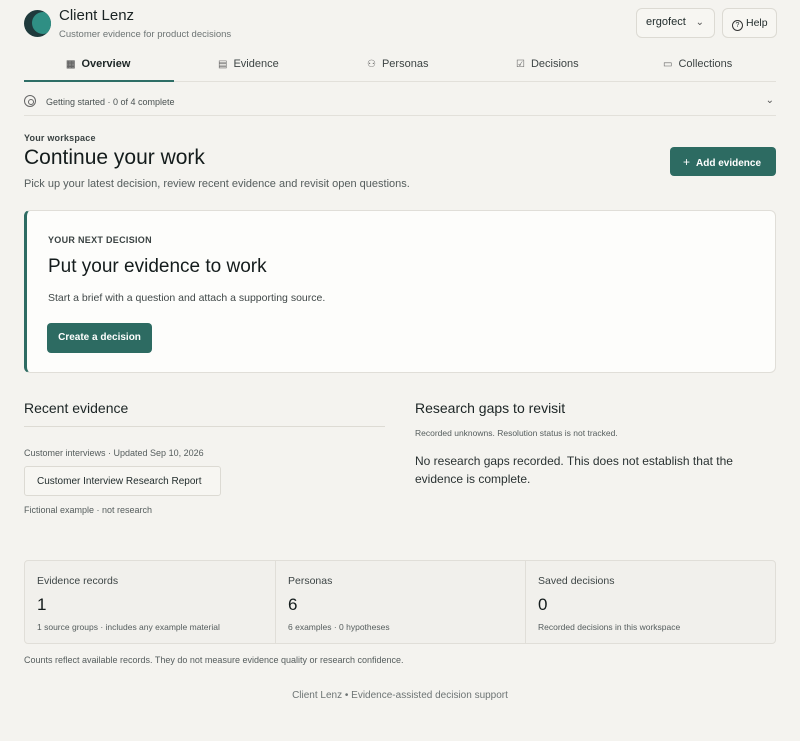 The width and height of the screenshot is (800, 741). What do you see at coordinates (122, 481) in the screenshot?
I see `evidence-item-link: Customer Interview Research Report` at bounding box center [122, 481].